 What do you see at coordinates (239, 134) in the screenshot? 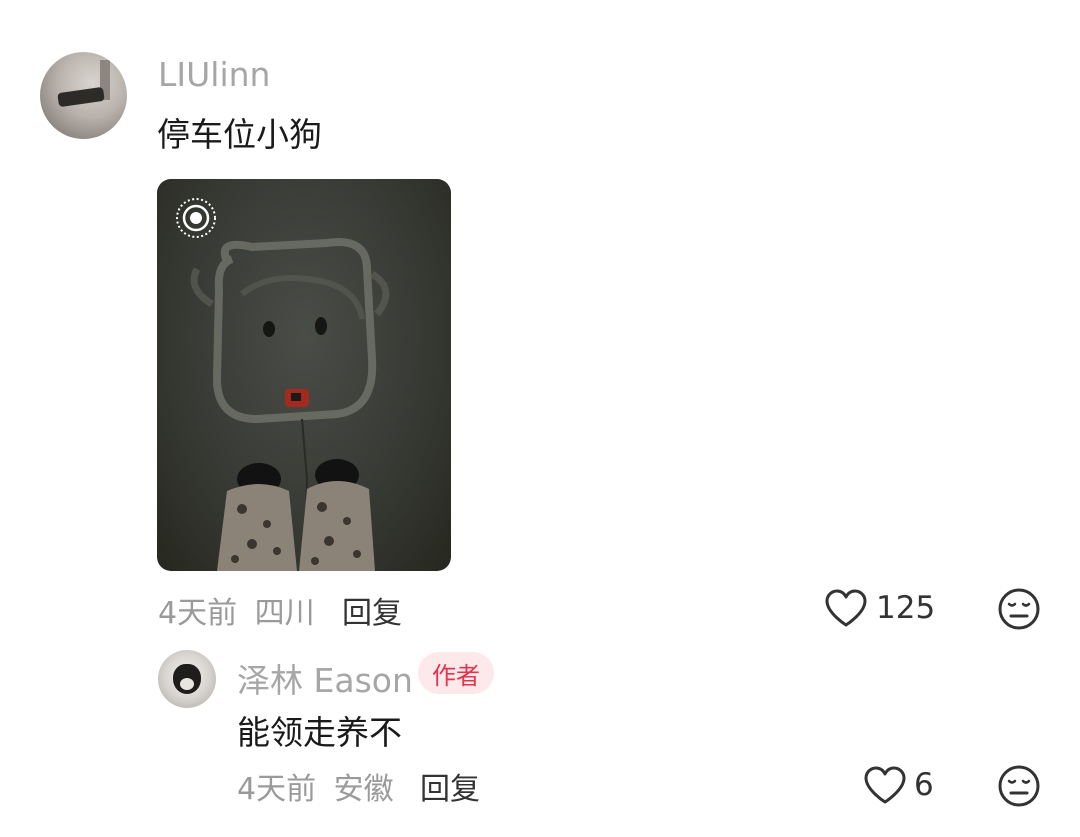
I see `comment-text: 停车位小狗` at bounding box center [239, 134].